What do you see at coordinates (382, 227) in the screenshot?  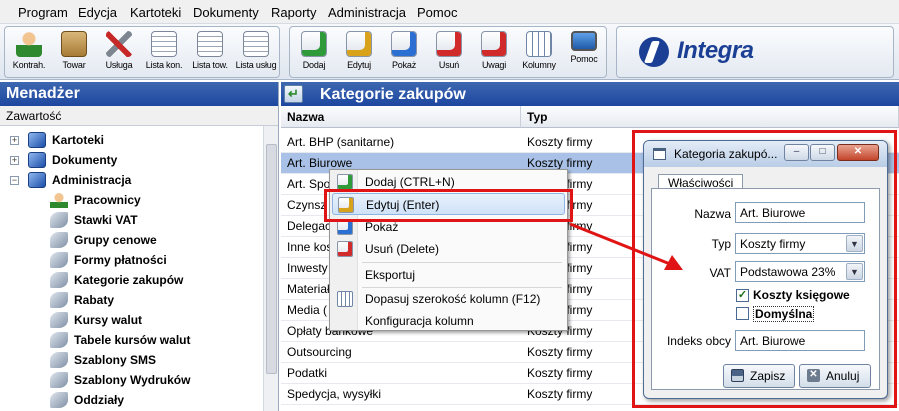 I see `context-item-label: Pokaż` at bounding box center [382, 227].